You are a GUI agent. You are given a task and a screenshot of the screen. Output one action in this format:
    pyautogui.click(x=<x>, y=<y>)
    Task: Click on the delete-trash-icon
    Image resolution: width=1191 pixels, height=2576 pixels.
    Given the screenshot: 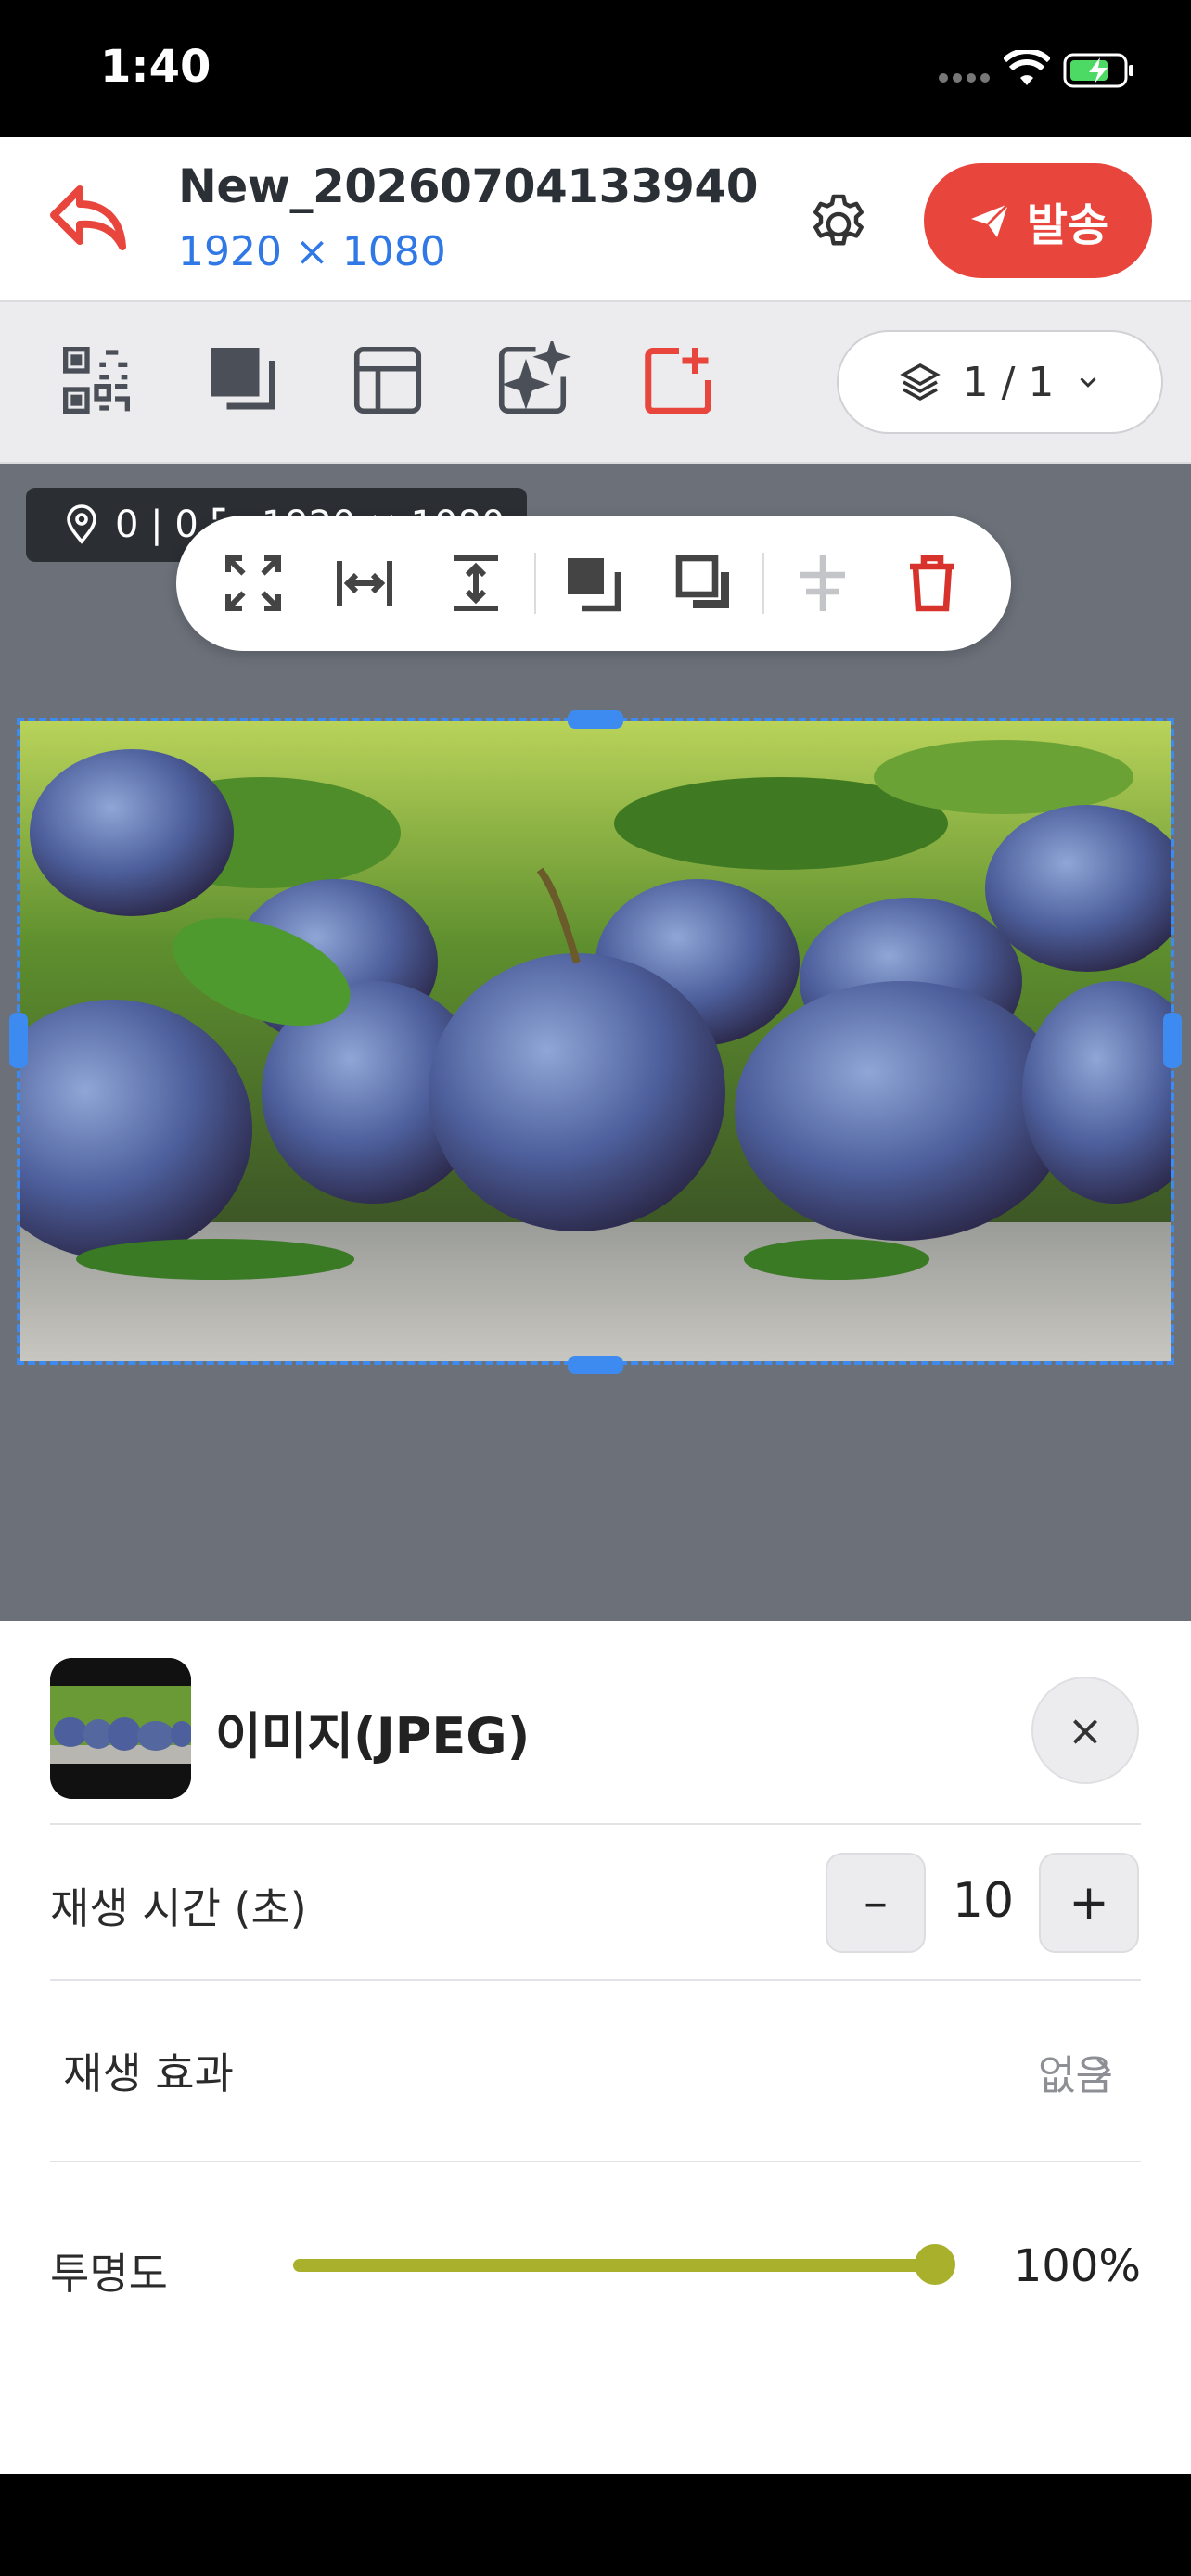 What is the action you would take?
    pyautogui.click(x=932, y=583)
    